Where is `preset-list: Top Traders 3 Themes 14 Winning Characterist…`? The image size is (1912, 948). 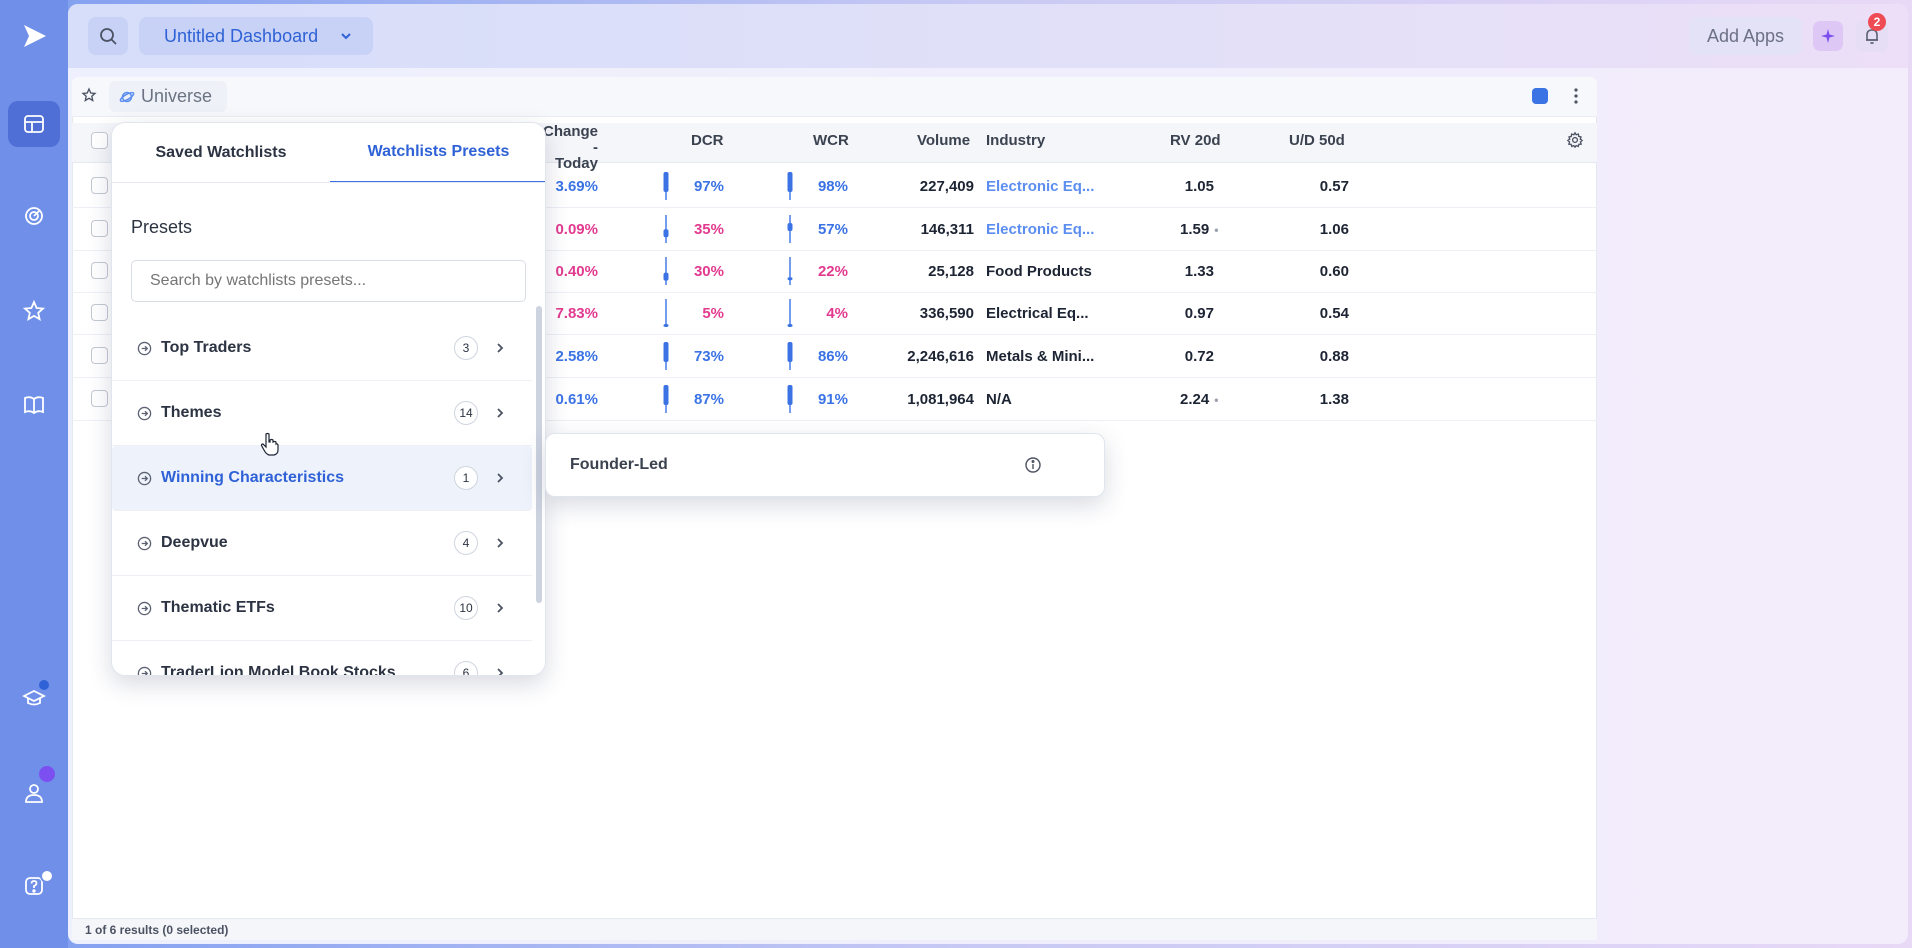
preset-list: Top Traders 3 Themes 14 Winning Characterist… is located at coordinates (324, 495).